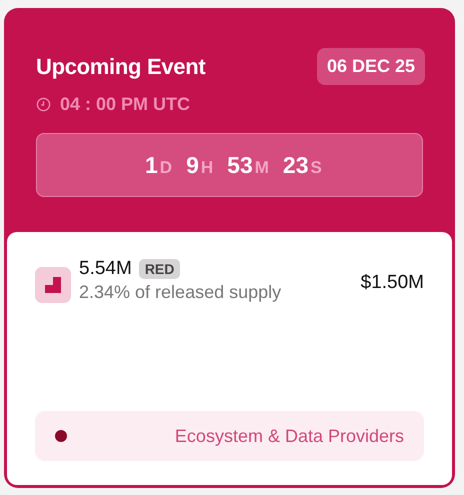 The image size is (464, 495). I want to click on countdown-unit: M, so click(261, 168).